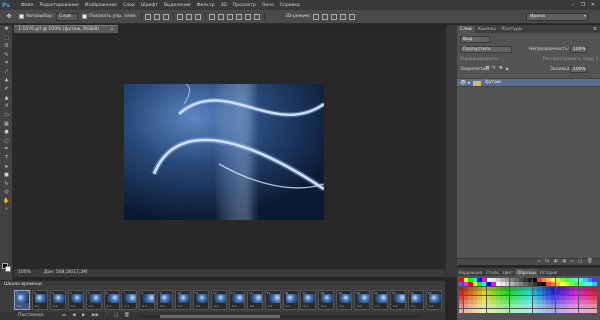 This screenshot has width=600, height=320. I want to click on menu-item: Фильтр, so click(206, 5).